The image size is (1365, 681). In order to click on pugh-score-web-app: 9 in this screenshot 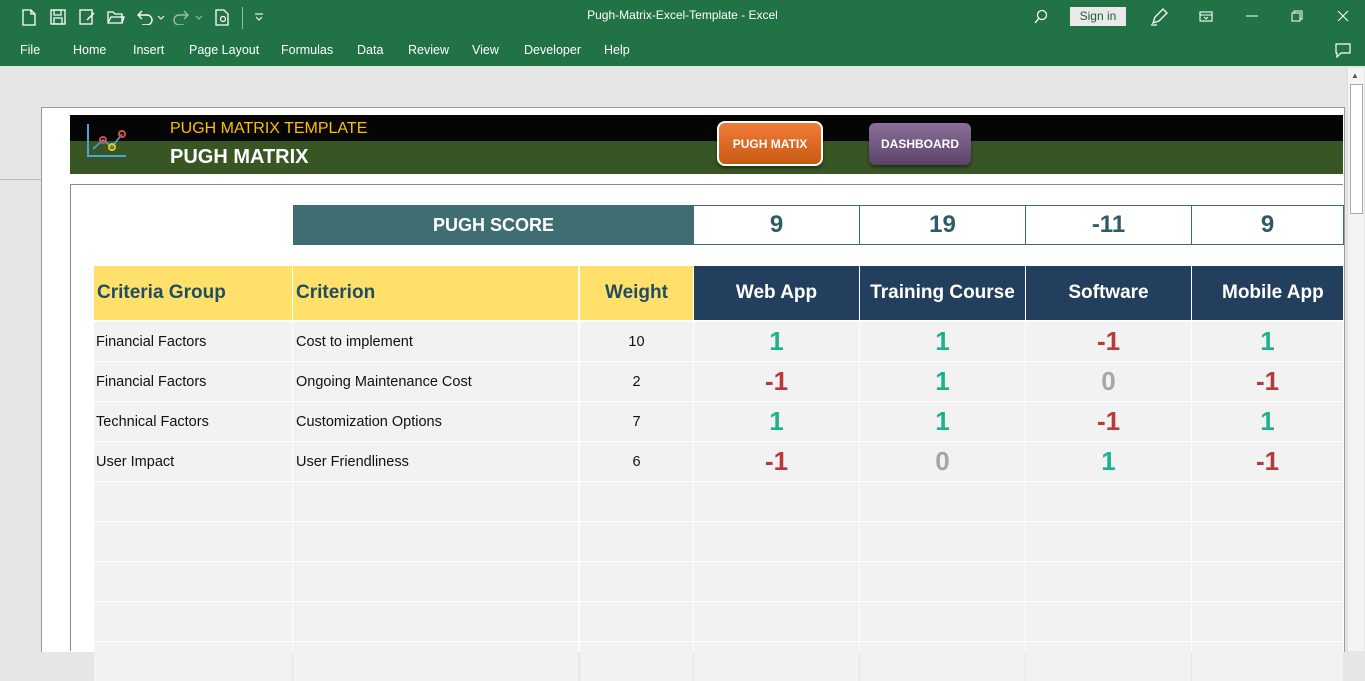, I will do `click(776, 225)`.